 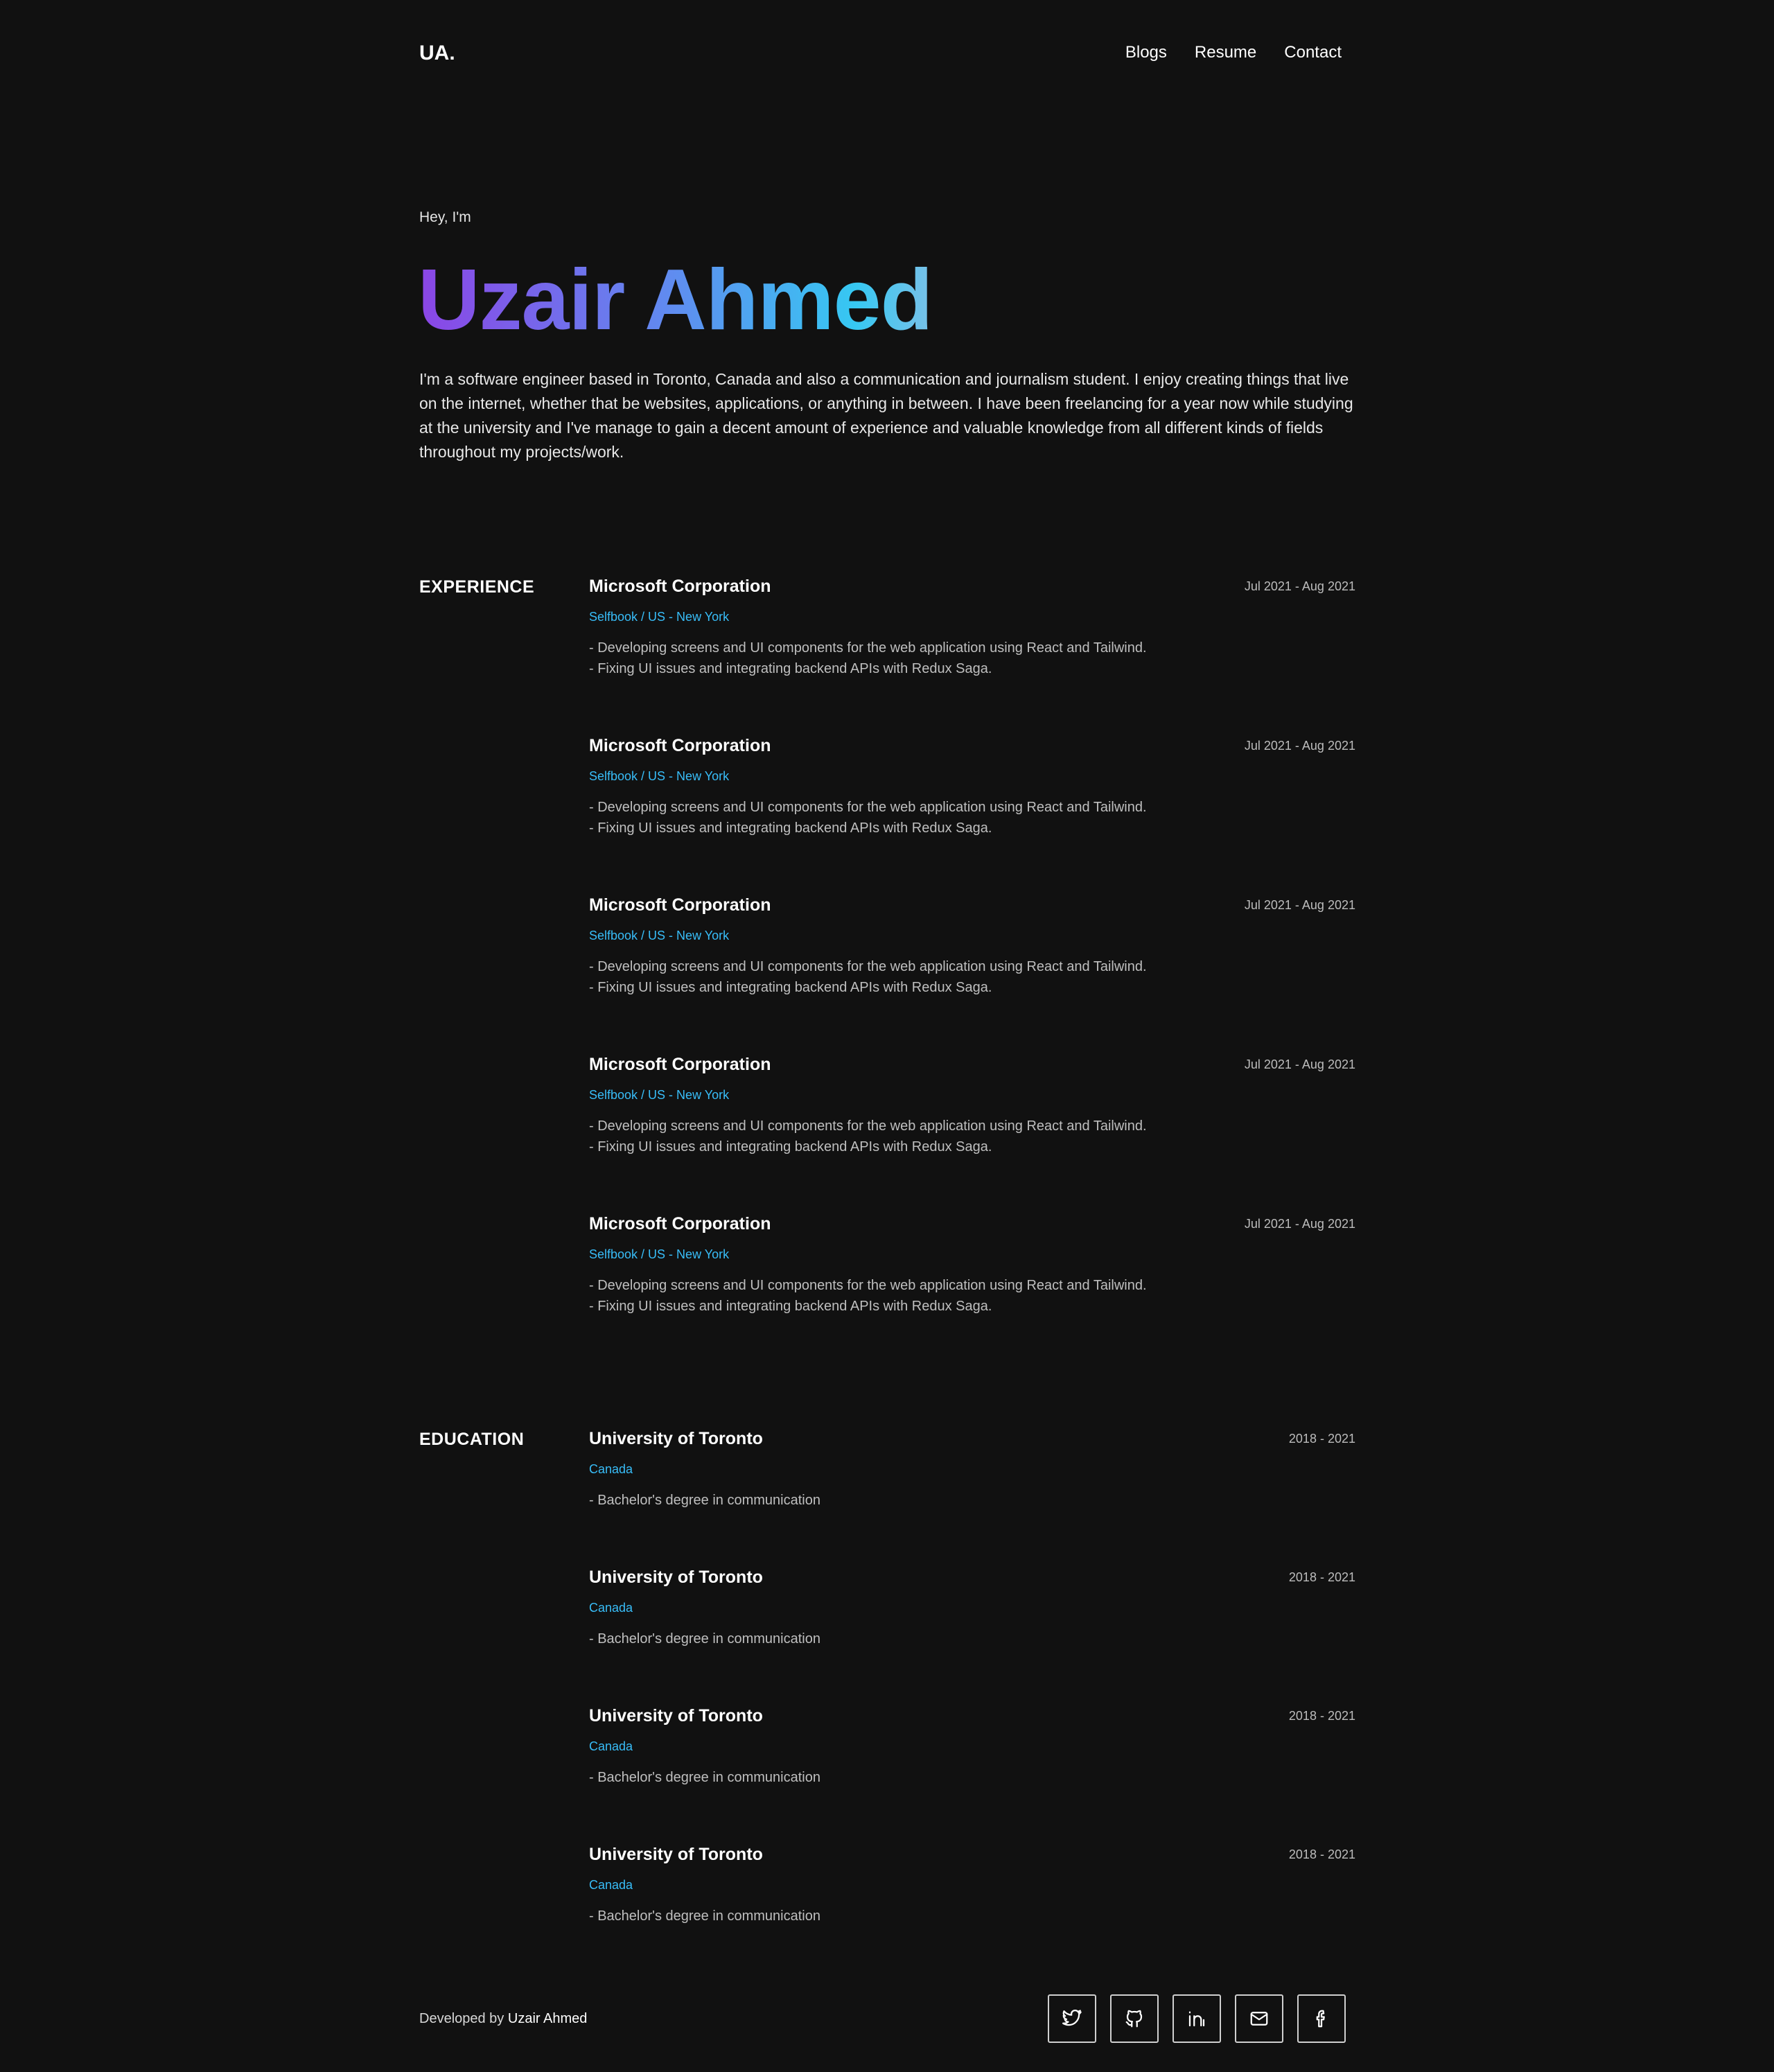 I want to click on mail-button, so click(x=1259, y=2019).